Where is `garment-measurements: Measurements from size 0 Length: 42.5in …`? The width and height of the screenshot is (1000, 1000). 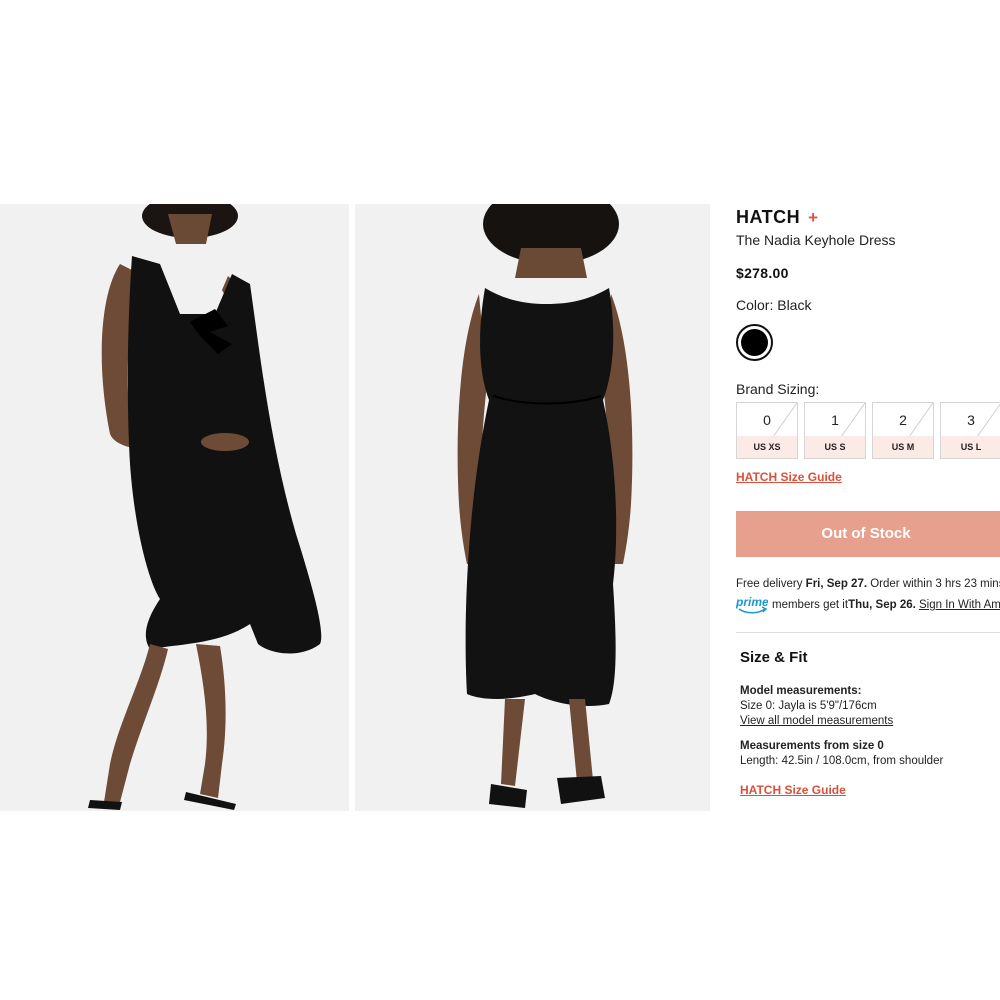 garment-measurements: Measurements from size 0 Length: 42.5in … is located at coordinates (841, 754).